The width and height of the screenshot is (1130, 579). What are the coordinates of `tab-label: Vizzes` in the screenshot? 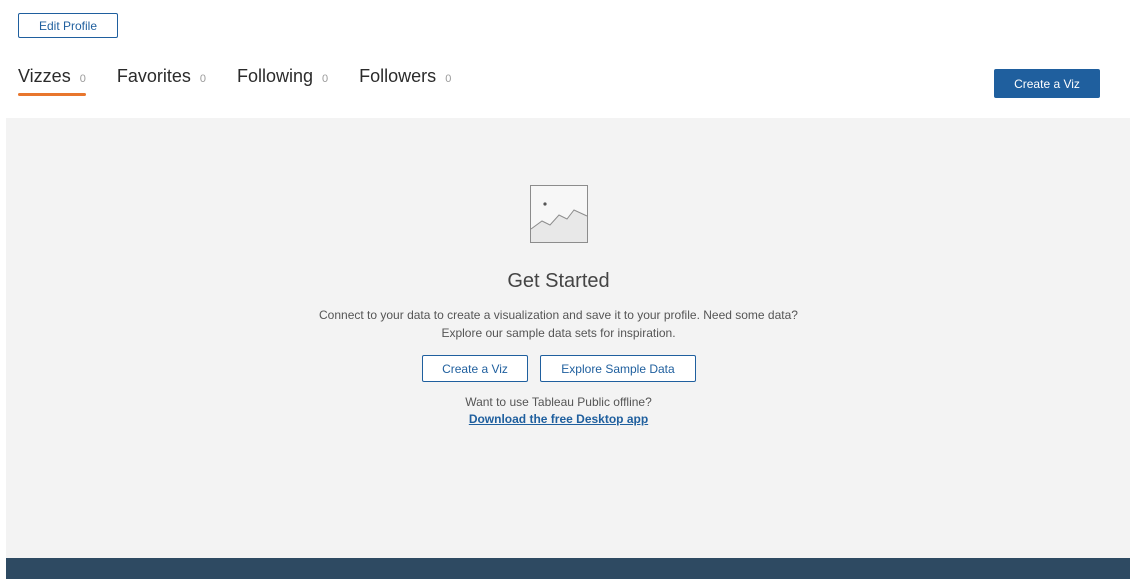 It's located at (44, 76).